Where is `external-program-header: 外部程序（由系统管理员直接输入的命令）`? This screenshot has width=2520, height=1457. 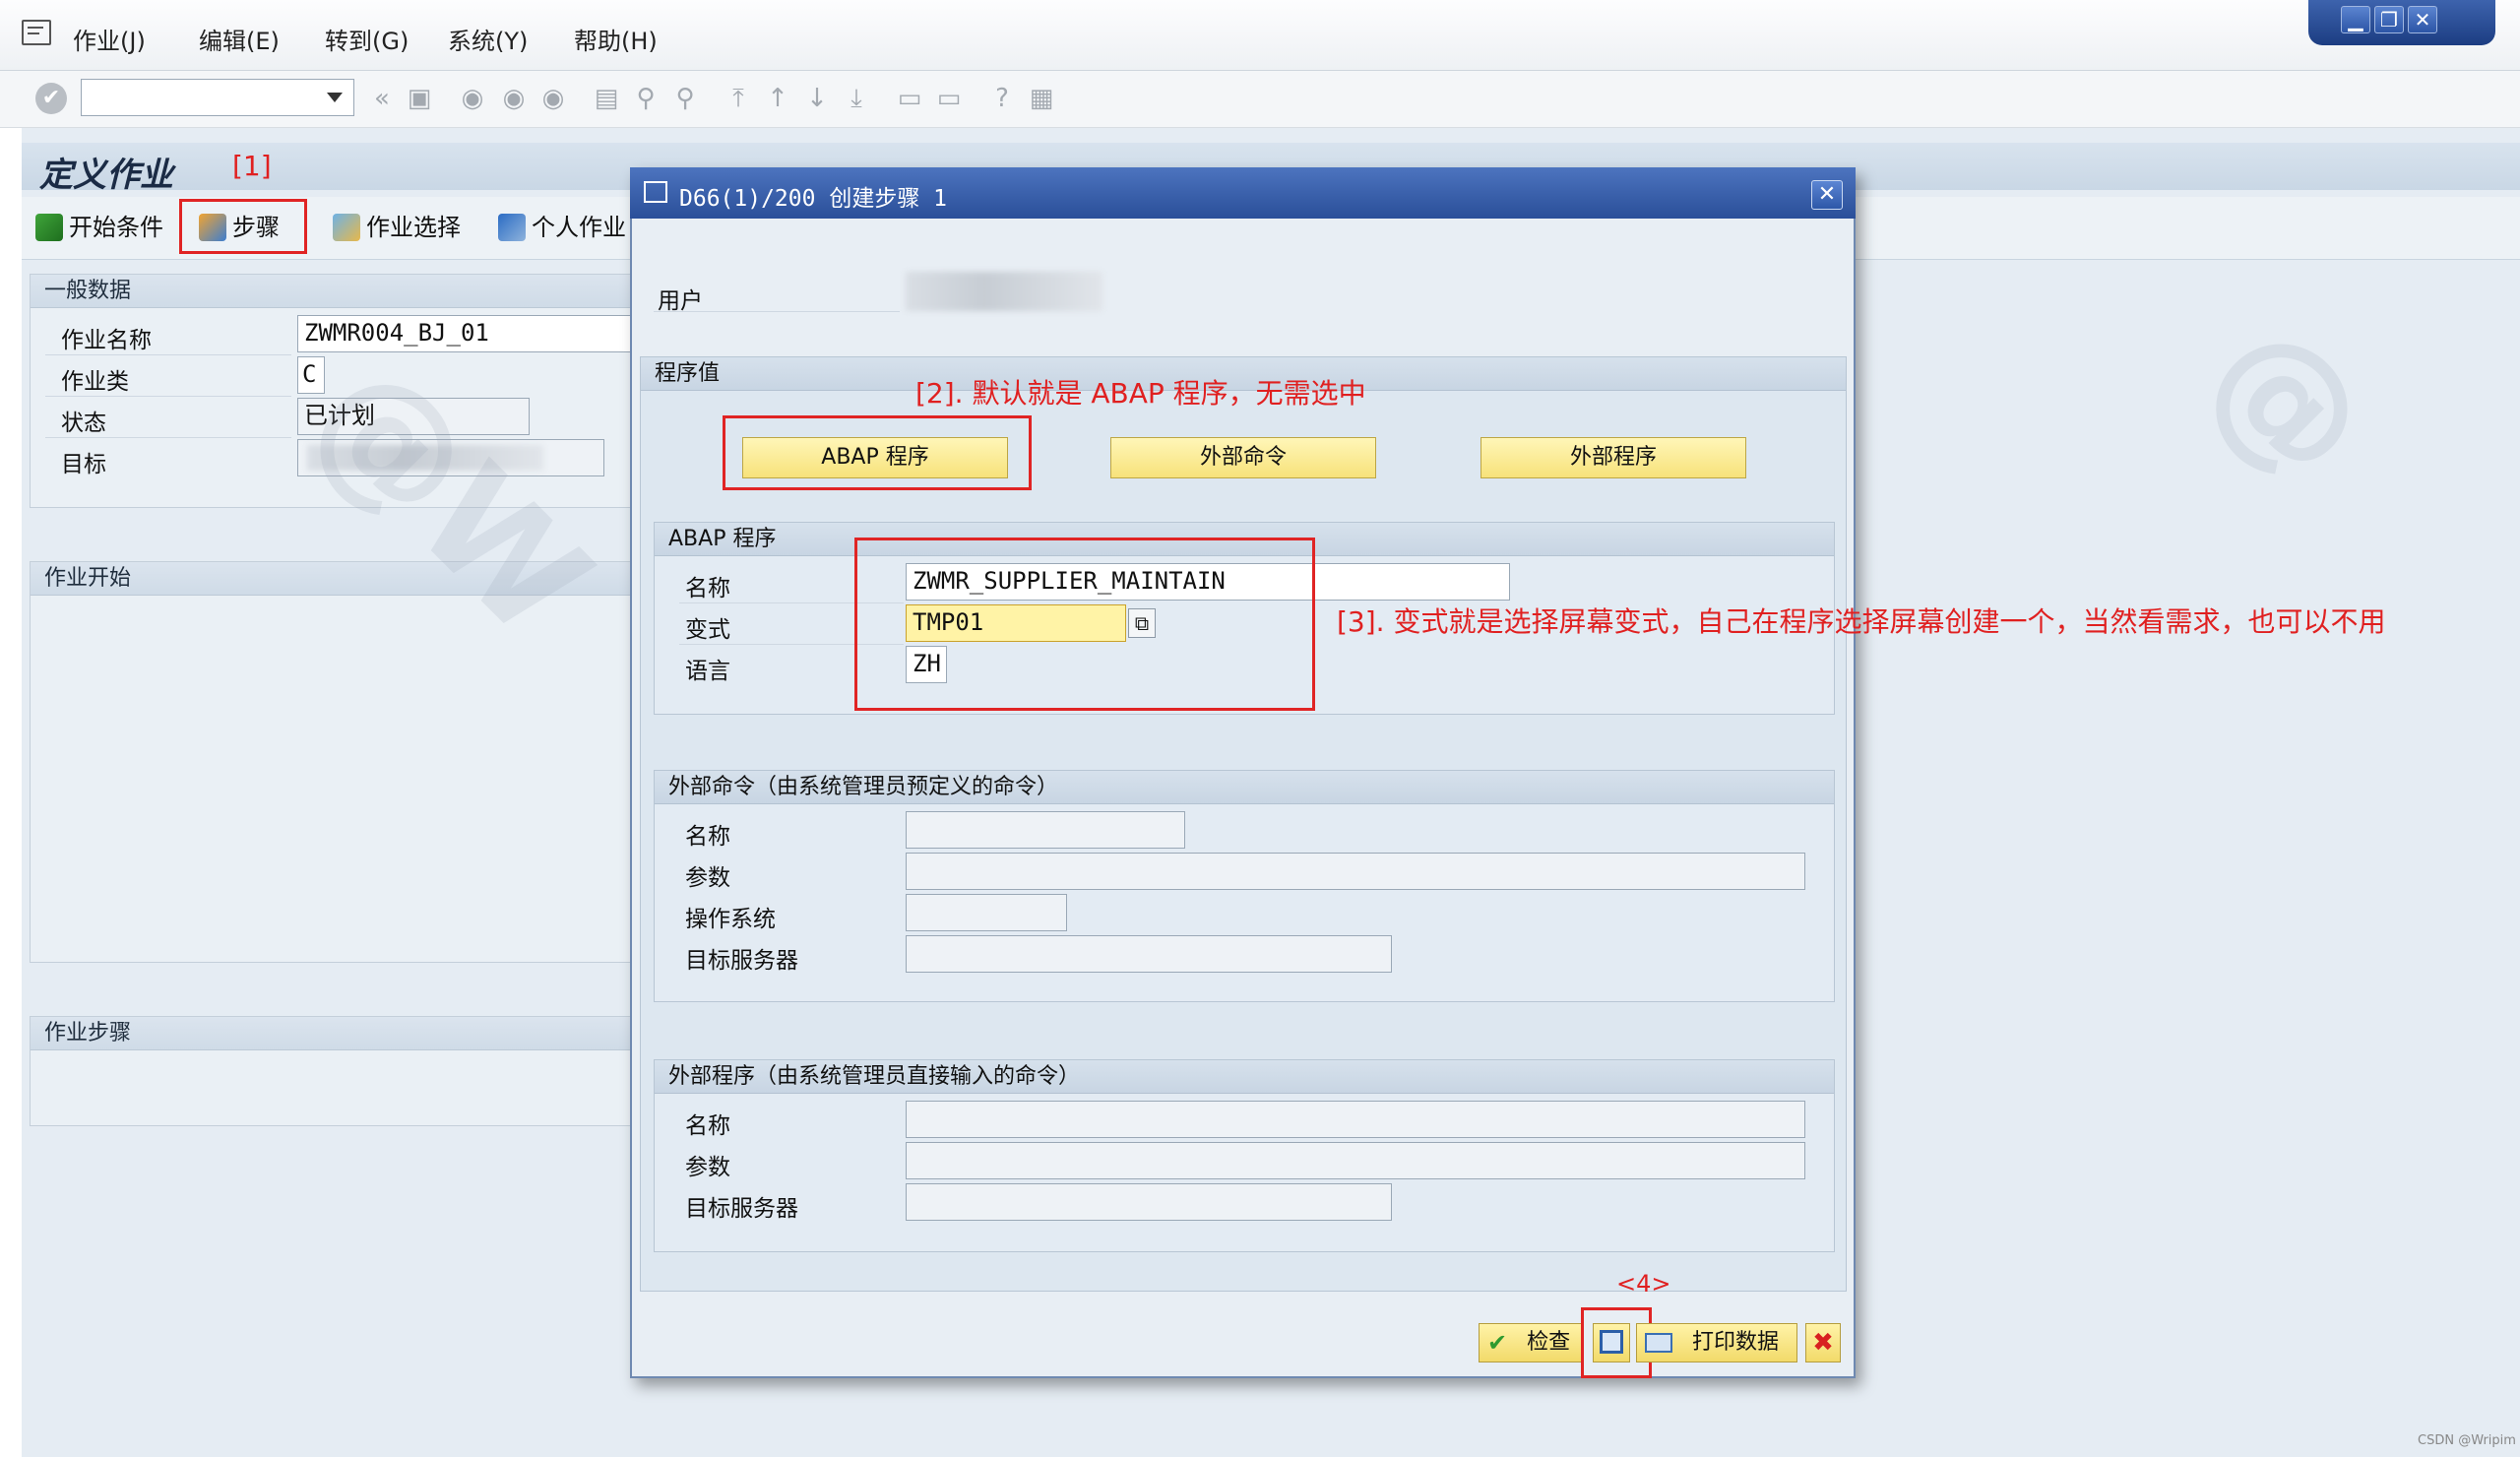
external-program-header: 外部程序（由系统管理员直接输入的命令） is located at coordinates (1244, 1077).